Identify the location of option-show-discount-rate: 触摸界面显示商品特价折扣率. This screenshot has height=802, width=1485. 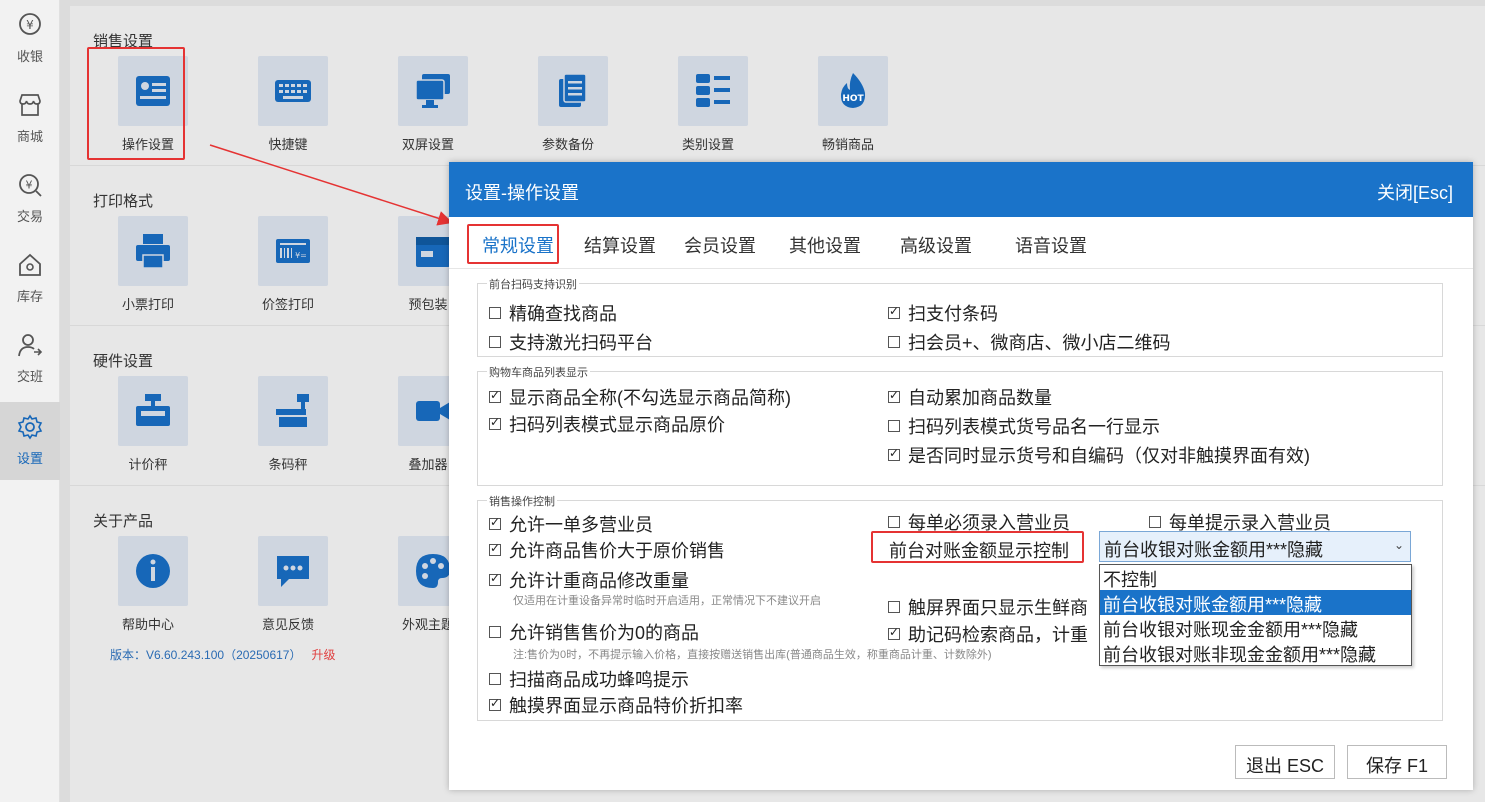
(616, 705).